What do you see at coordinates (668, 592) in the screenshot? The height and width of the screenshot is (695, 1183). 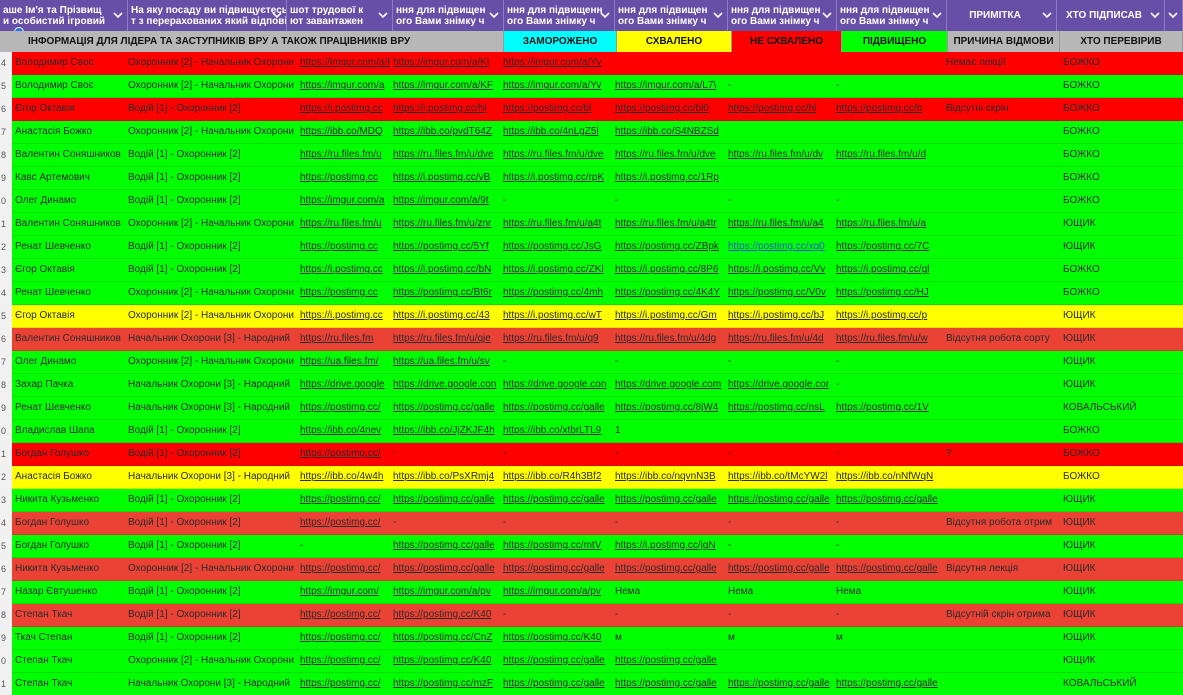 I see `cell-proof-link-3: Нема` at bounding box center [668, 592].